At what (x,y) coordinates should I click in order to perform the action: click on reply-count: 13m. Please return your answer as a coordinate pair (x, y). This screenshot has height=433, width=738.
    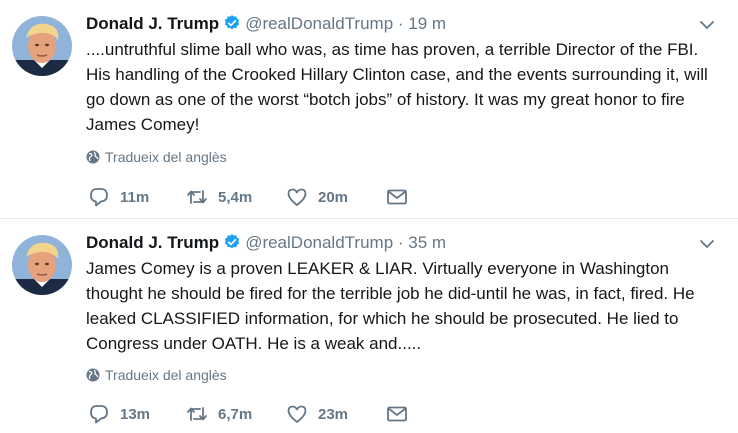
    Looking at the image, I should click on (135, 414).